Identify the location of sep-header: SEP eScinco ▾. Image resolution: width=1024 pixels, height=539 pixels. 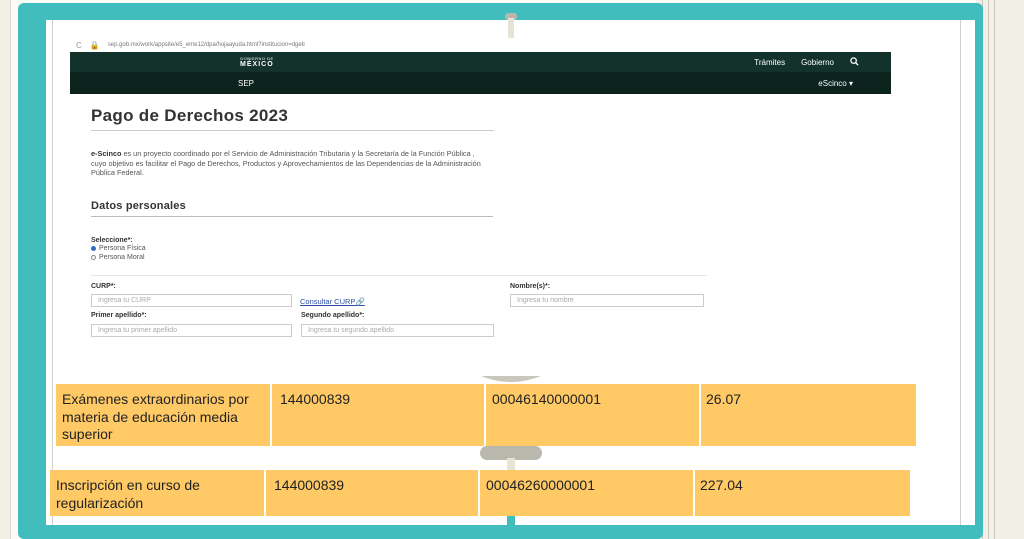
(480, 83).